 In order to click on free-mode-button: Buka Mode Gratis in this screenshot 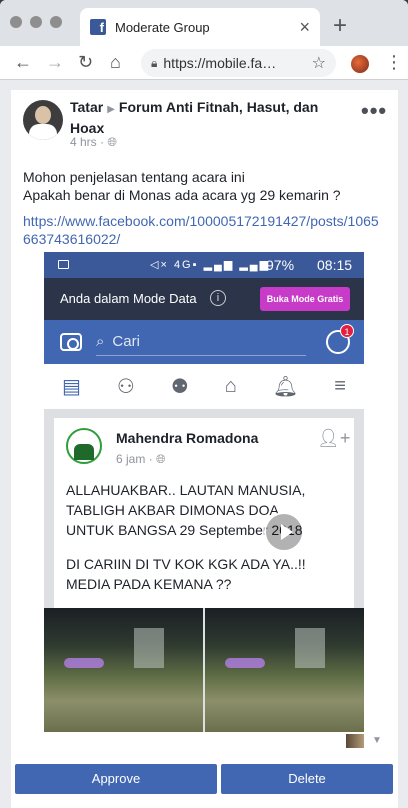, I will do `click(305, 299)`.